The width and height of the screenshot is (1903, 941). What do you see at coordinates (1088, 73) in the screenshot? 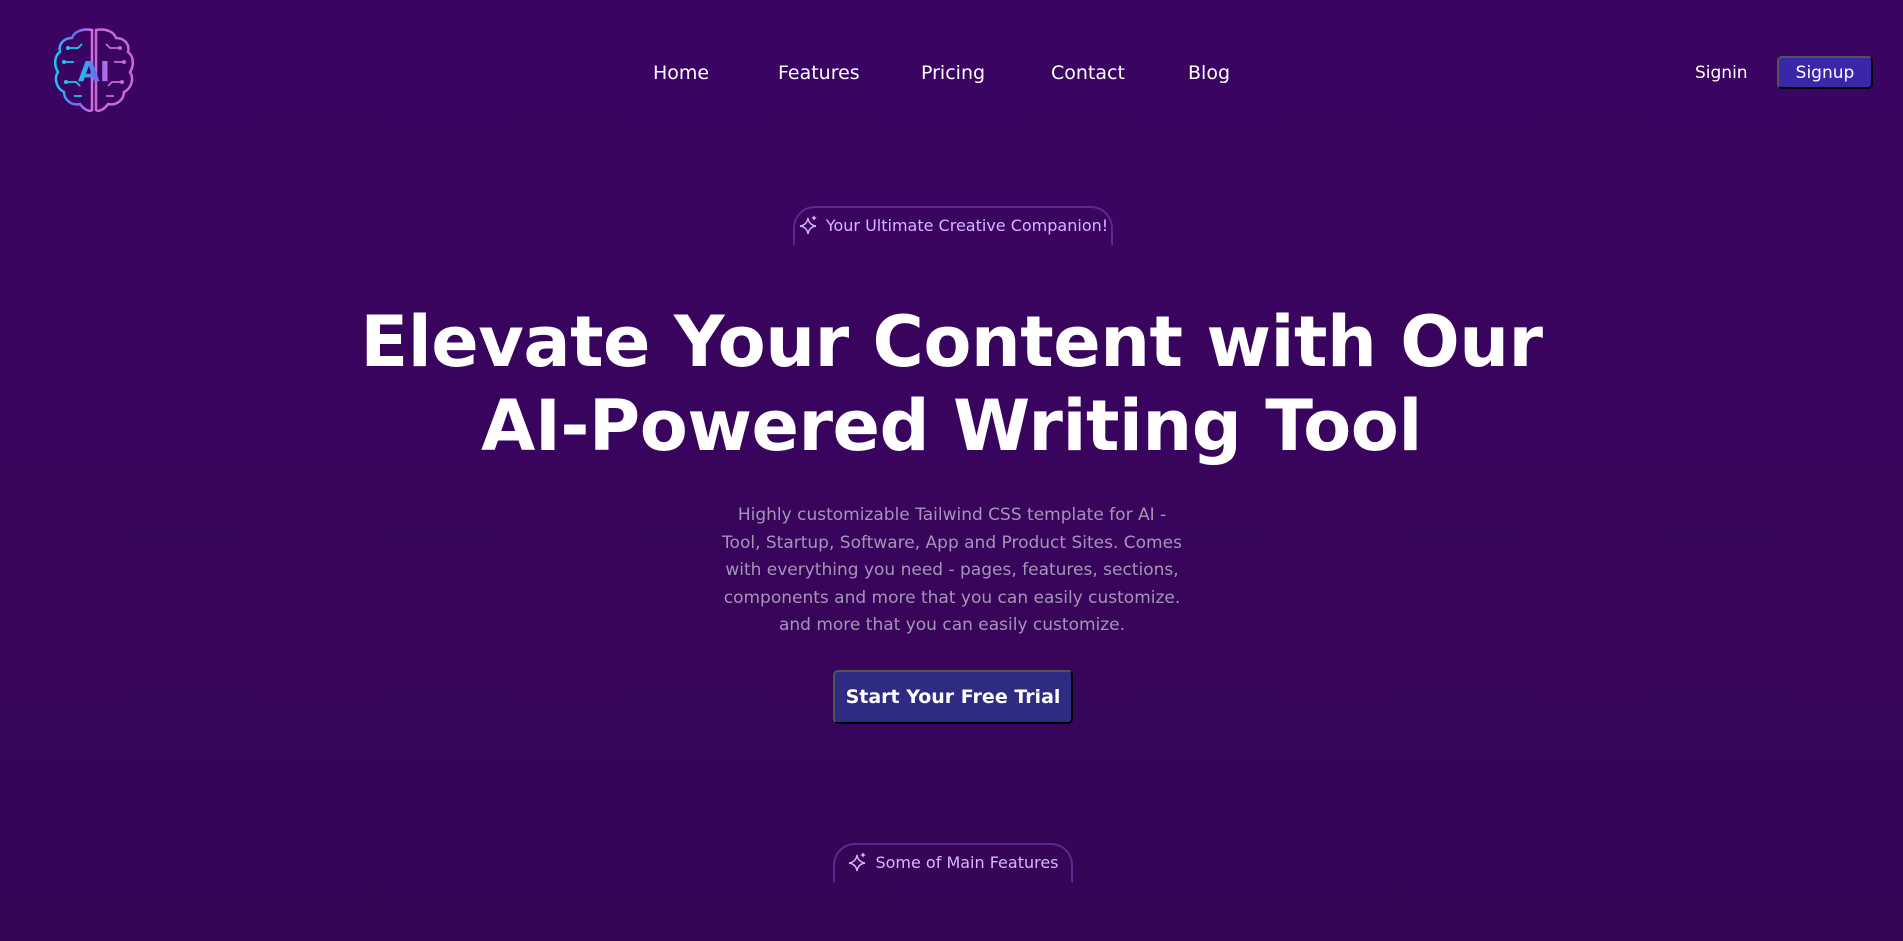
I see `nav-contact: Contact` at bounding box center [1088, 73].